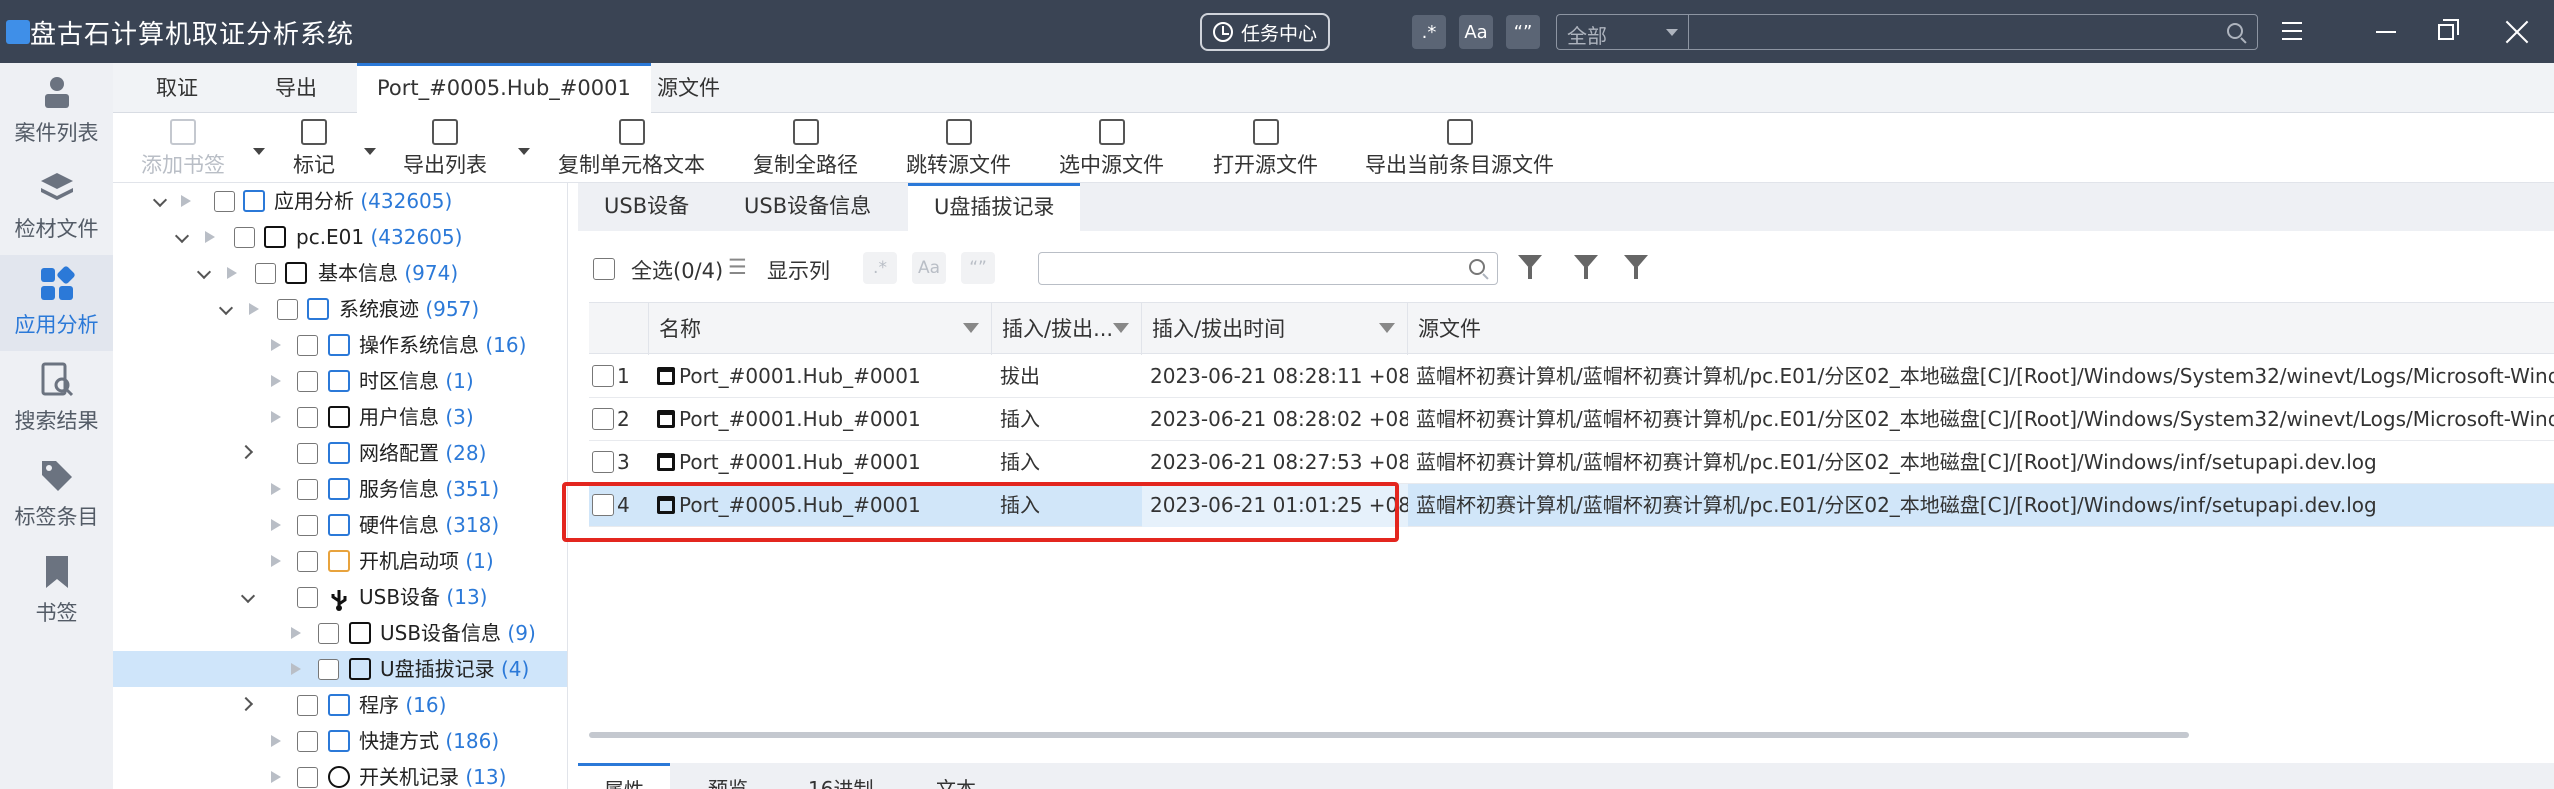 The width and height of the screenshot is (2554, 789). Describe the element at coordinates (994, 207) in the screenshot. I see `tab-usb-plug-records: U盘插拔记录` at that location.